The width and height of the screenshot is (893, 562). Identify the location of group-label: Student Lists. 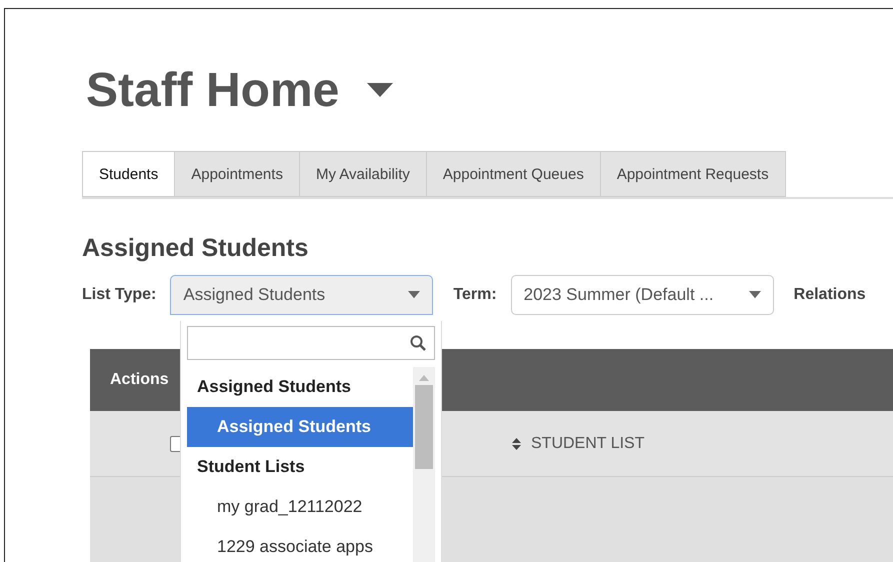
(251, 467).